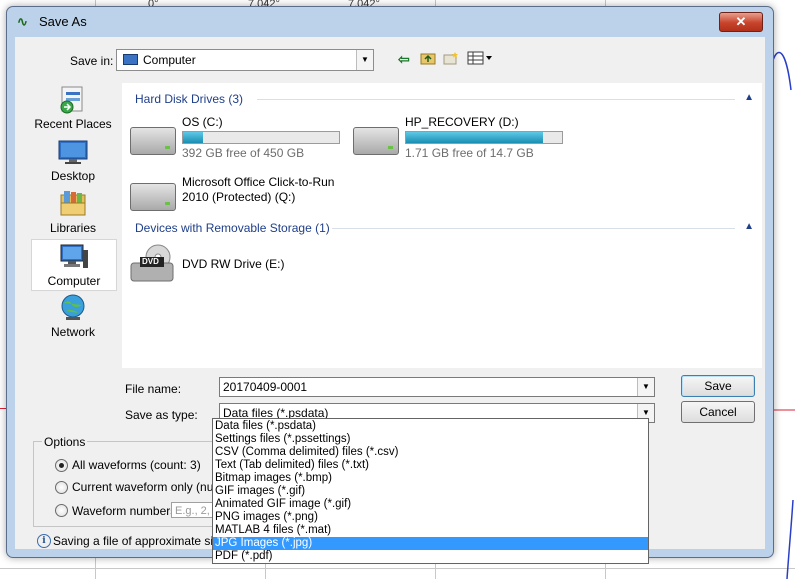 The height and width of the screenshot is (579, 795). I want to click on network-icon, so click(73, 307).